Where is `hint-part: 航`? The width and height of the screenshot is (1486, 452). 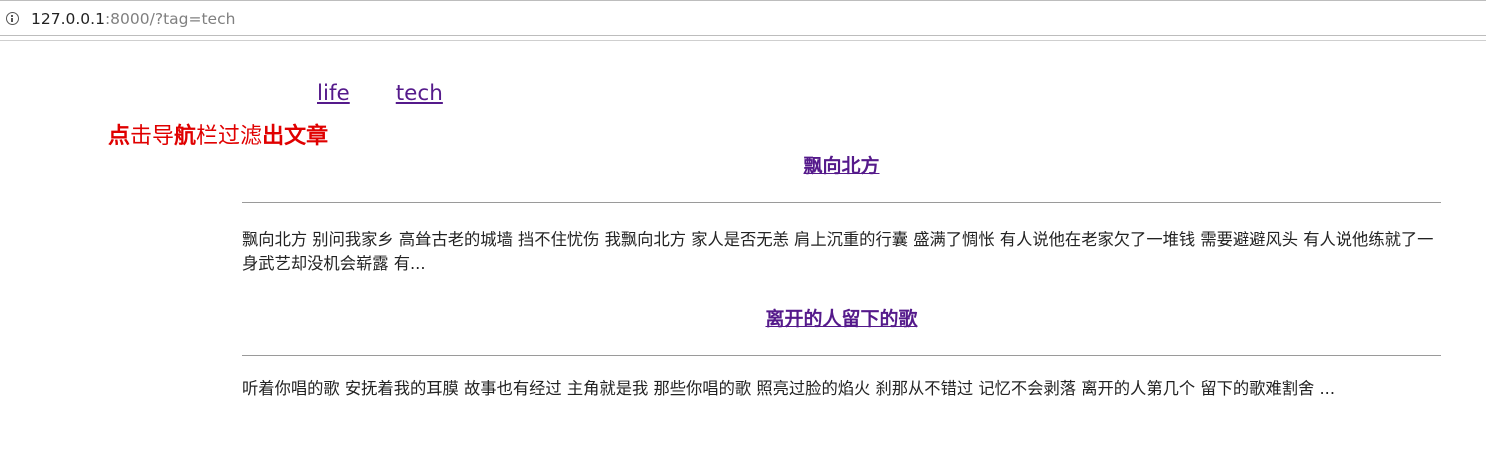 hint-part: 航 is located at coordinates (185, 136).